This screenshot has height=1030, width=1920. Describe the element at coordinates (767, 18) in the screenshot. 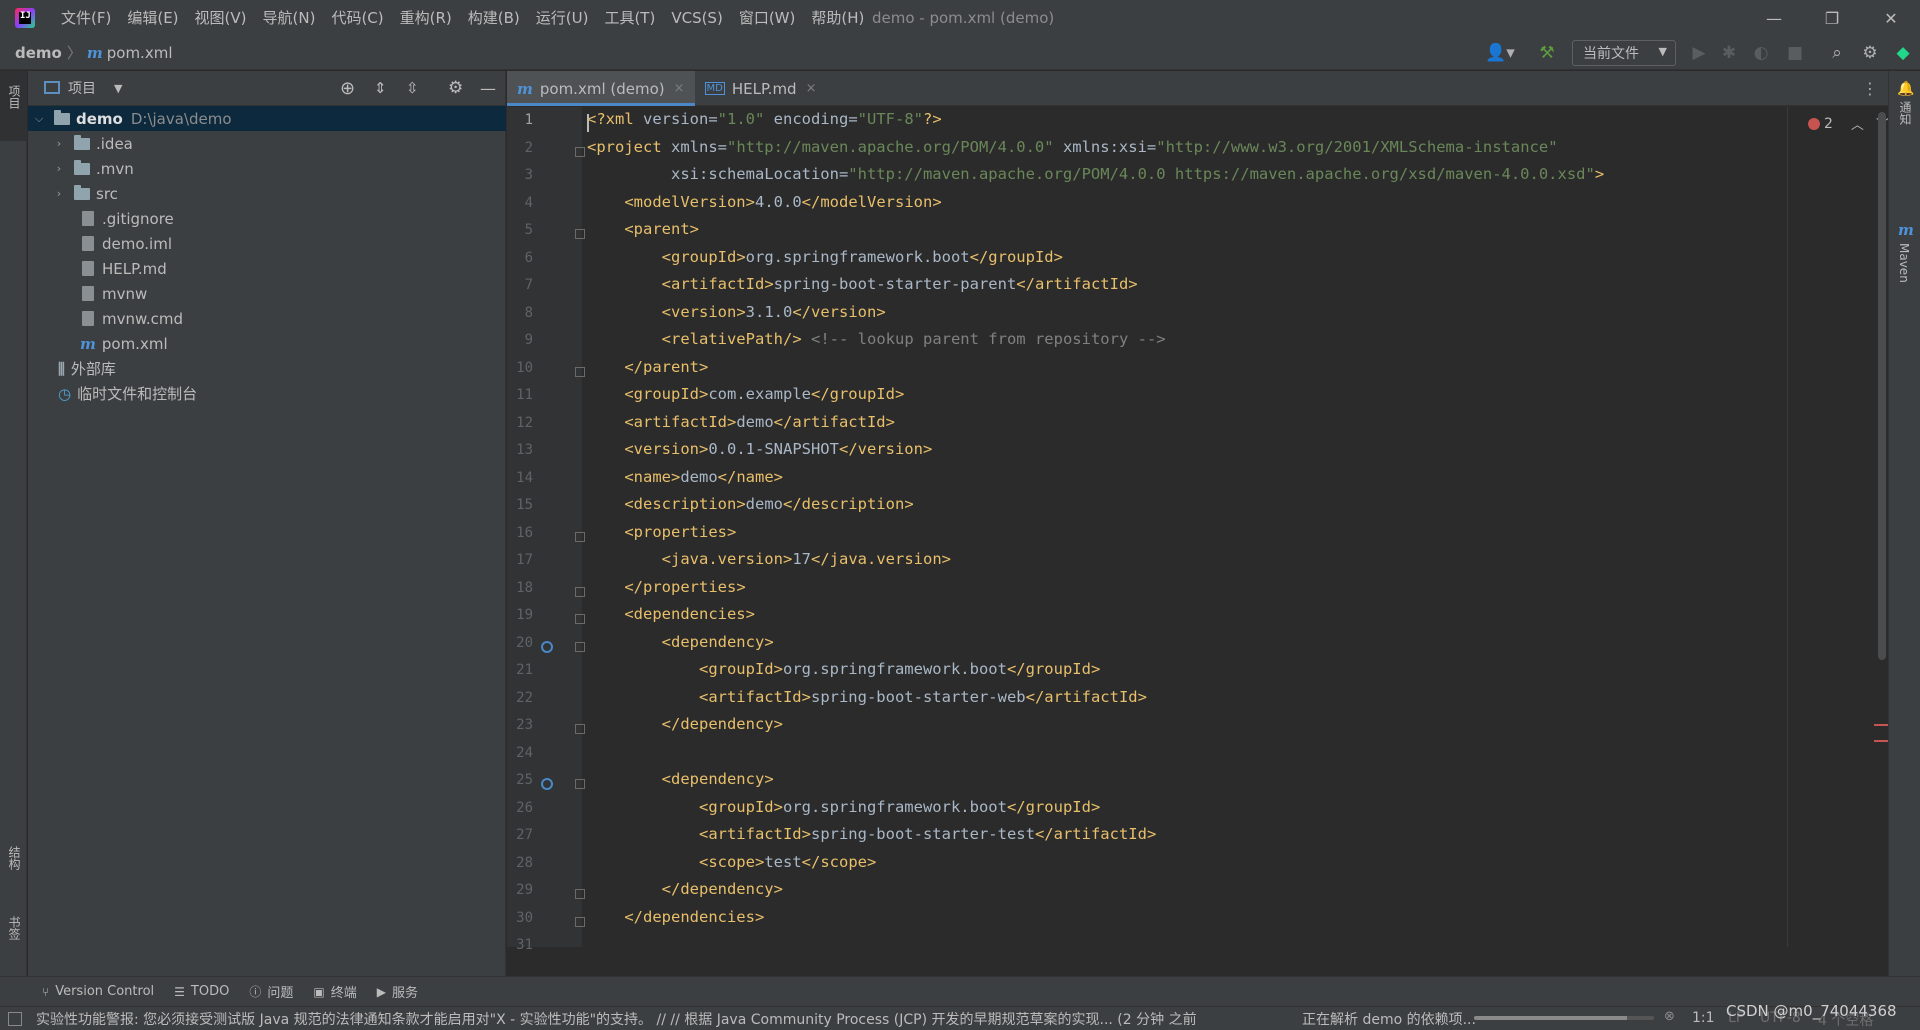

I see `menu-item: 窗口(W)` at that location.